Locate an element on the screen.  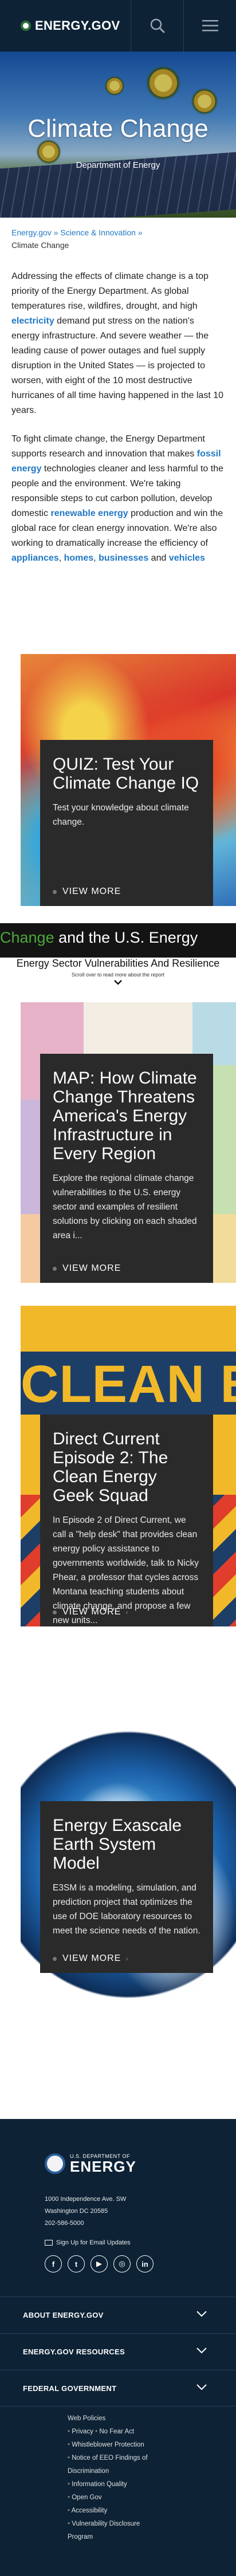
footer-link-privacy: Privacy is located at coordinates (82, 2432).